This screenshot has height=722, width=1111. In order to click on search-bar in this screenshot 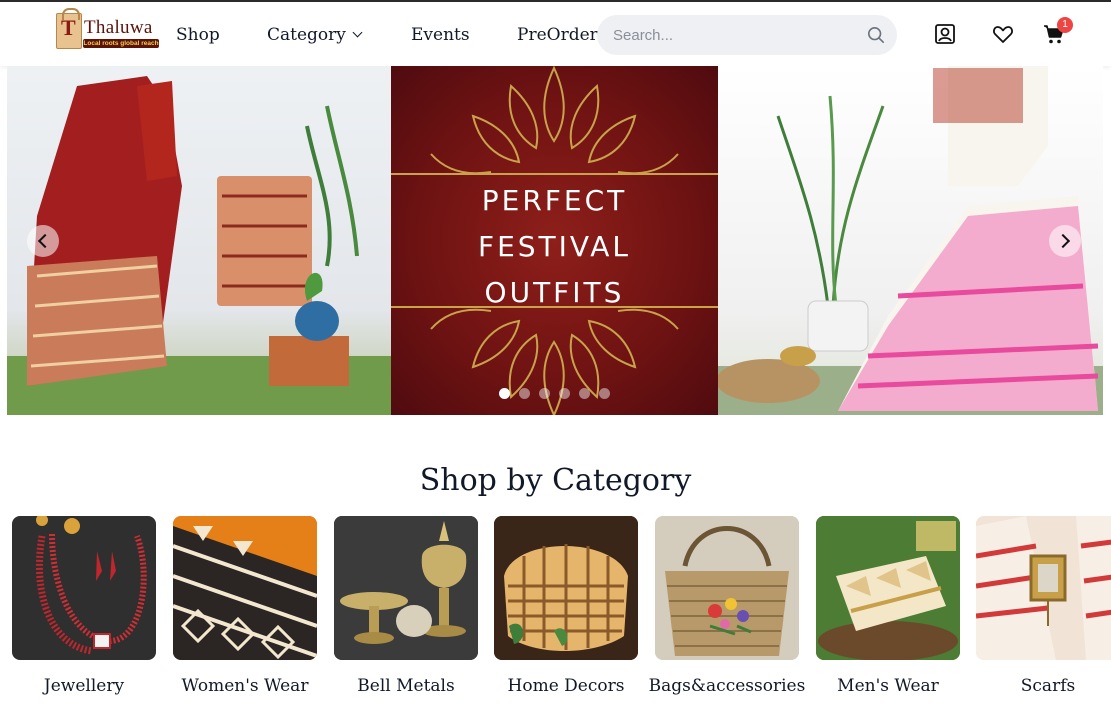, I will do `click(747, 35)`.